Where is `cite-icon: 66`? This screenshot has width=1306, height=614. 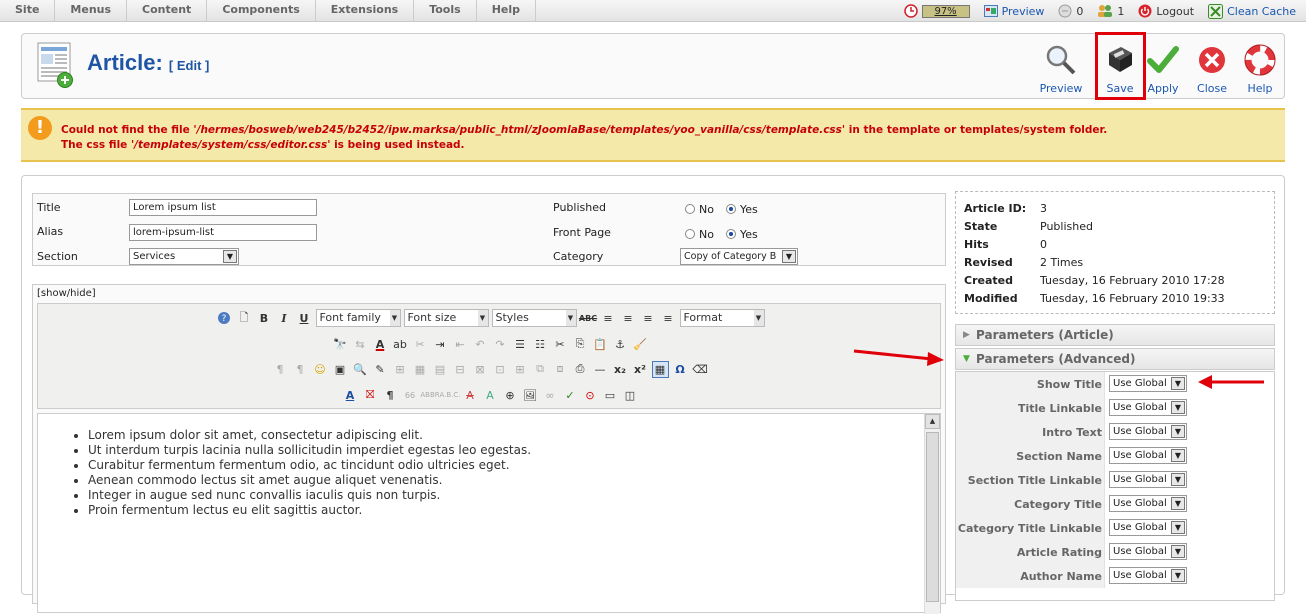 cite-icon: 66 is located at coordinates (410, 395).